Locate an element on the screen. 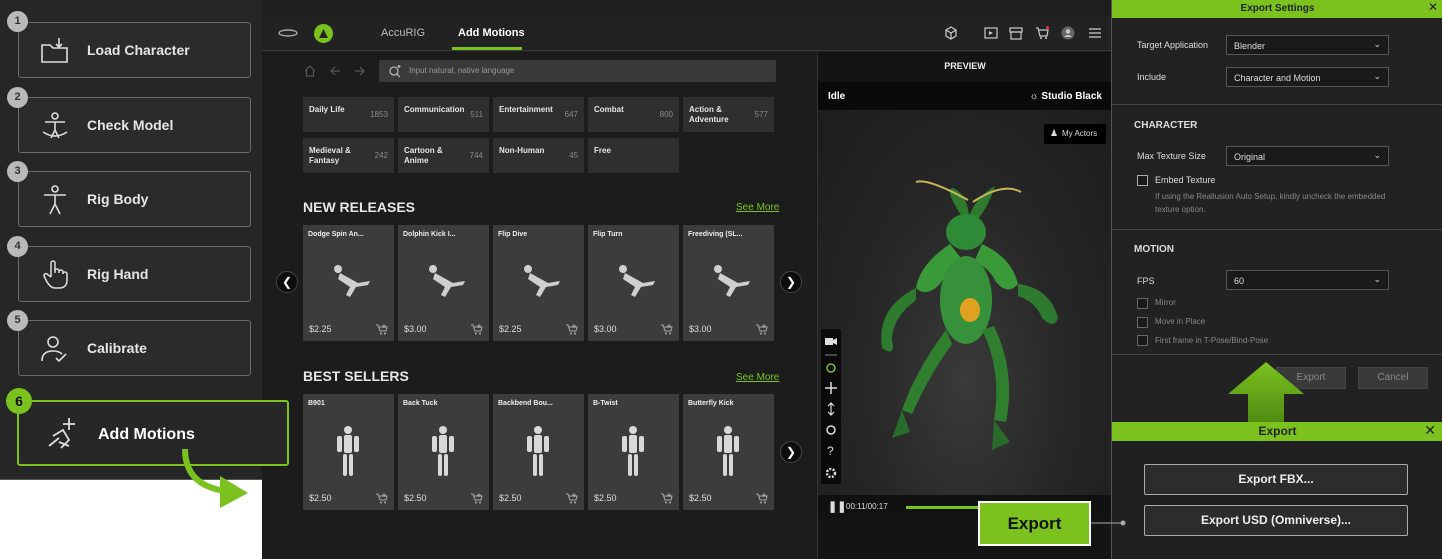 Image resolution: width=1442 pixels, height=559 pixels. play-window-icon is located at coordinates (991, 33).